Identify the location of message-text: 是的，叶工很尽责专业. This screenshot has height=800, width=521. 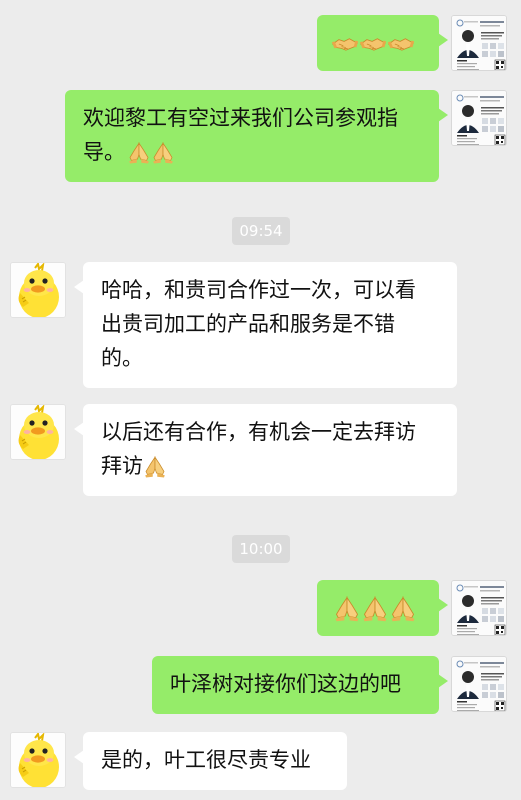
(206, 760).